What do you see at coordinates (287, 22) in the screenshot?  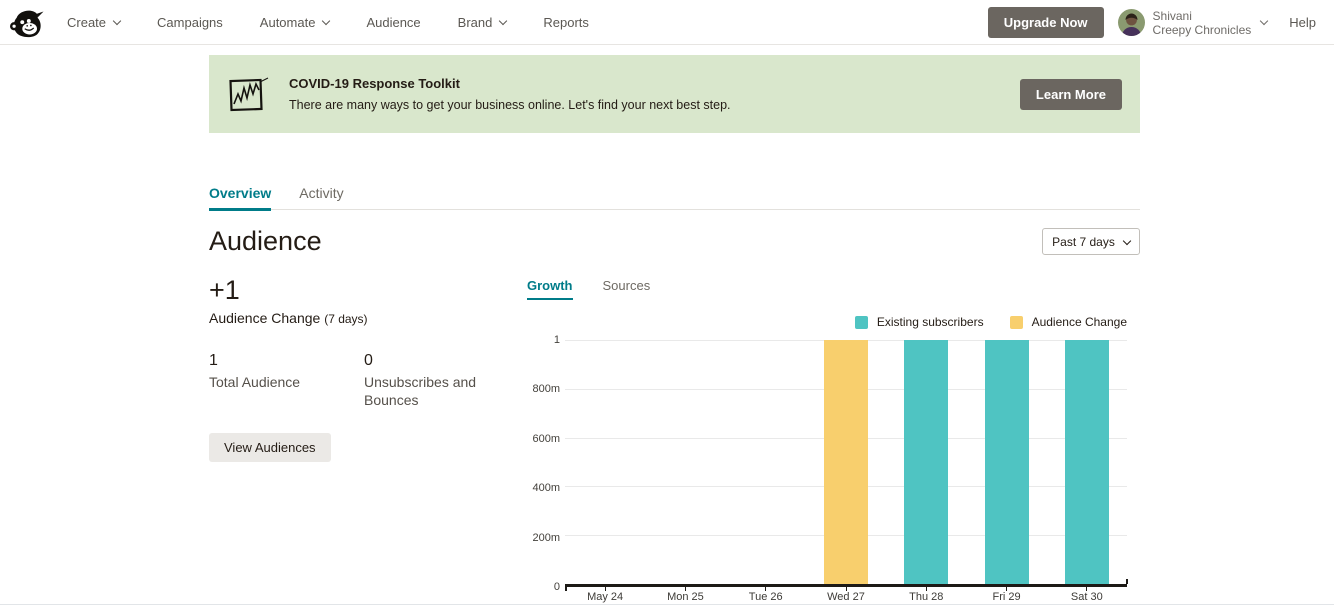 I see `nav-item-label: Automate` at bounding box center [287, 22].